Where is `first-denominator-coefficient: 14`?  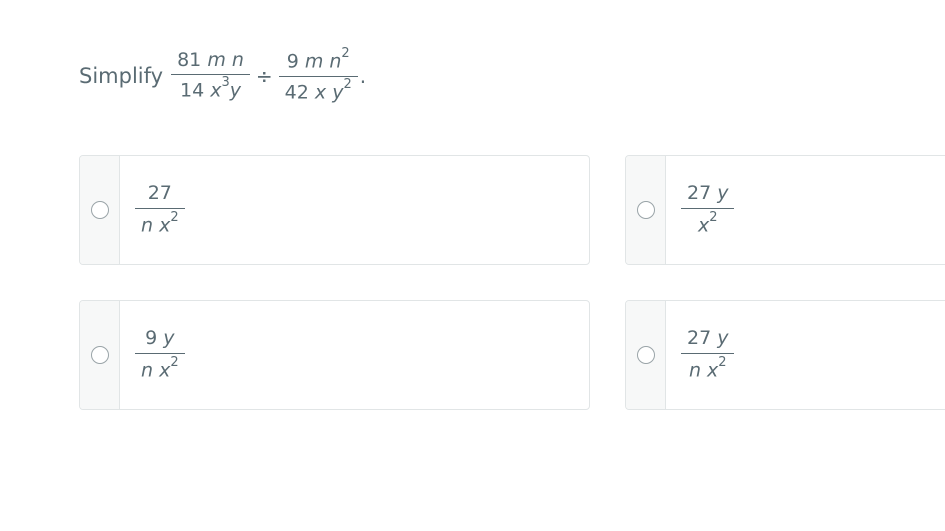
first-denominator-coefficient: 14 is located at coordinates (192, 90).